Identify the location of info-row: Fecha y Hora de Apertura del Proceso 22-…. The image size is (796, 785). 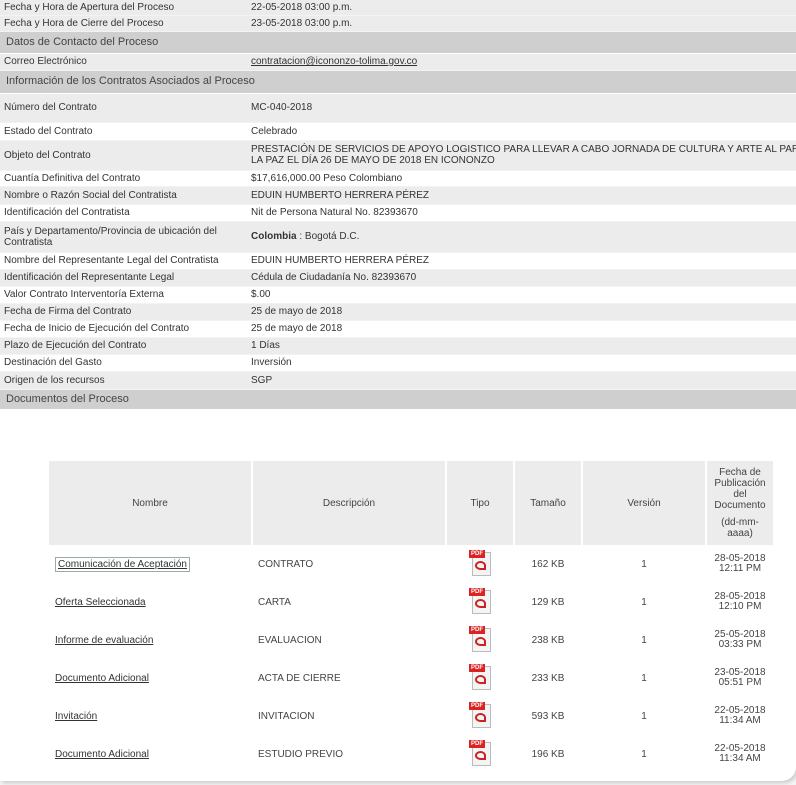
(398, 8).